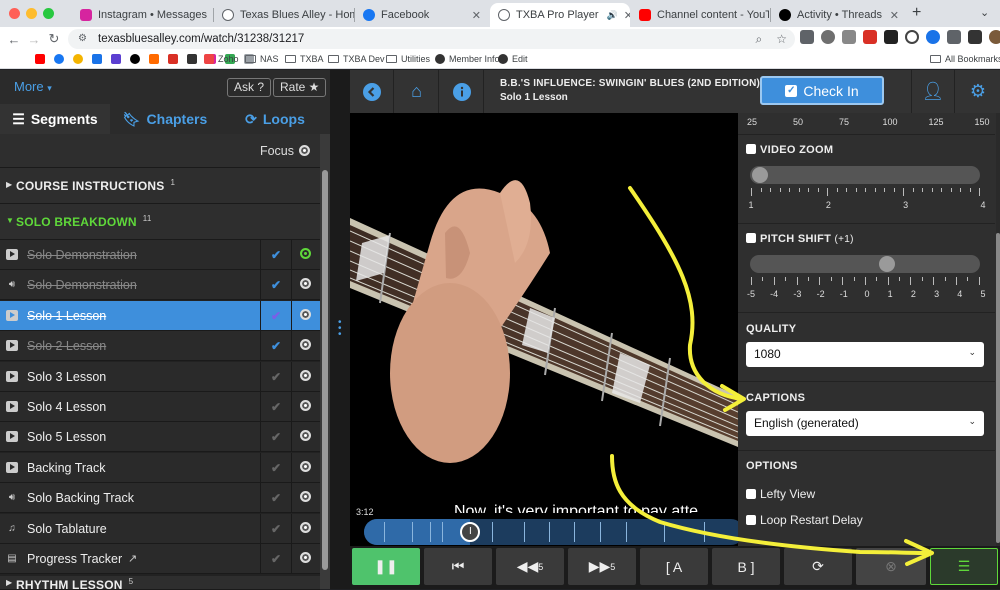  I want to click on settings-scroll-thumb, so click(998, 388).